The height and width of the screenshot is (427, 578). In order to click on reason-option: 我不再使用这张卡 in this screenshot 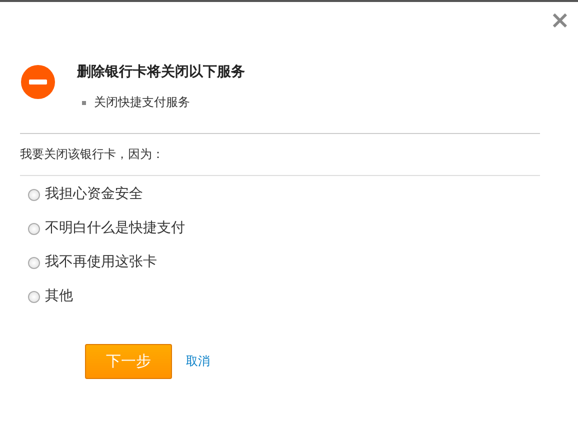, I will do `click(101, 262)`.